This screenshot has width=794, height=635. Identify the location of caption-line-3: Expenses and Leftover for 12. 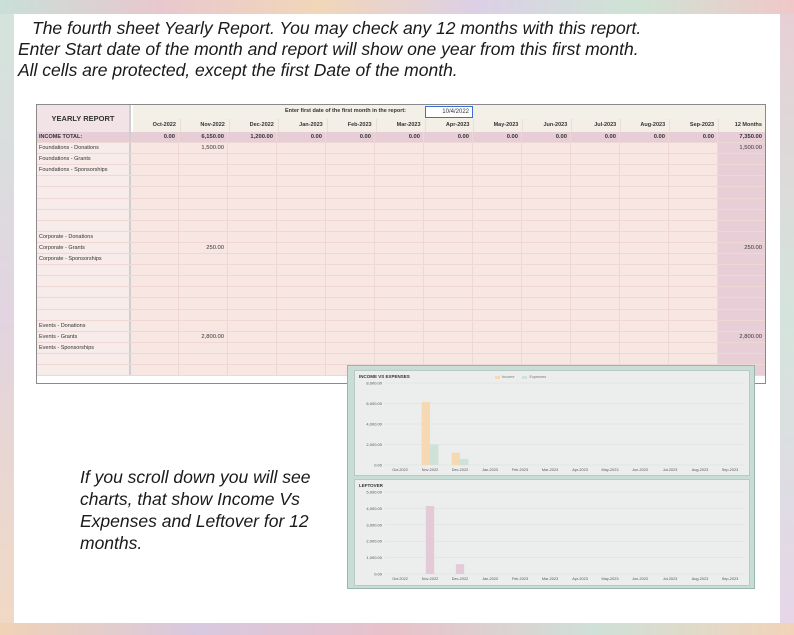
(194, 521).